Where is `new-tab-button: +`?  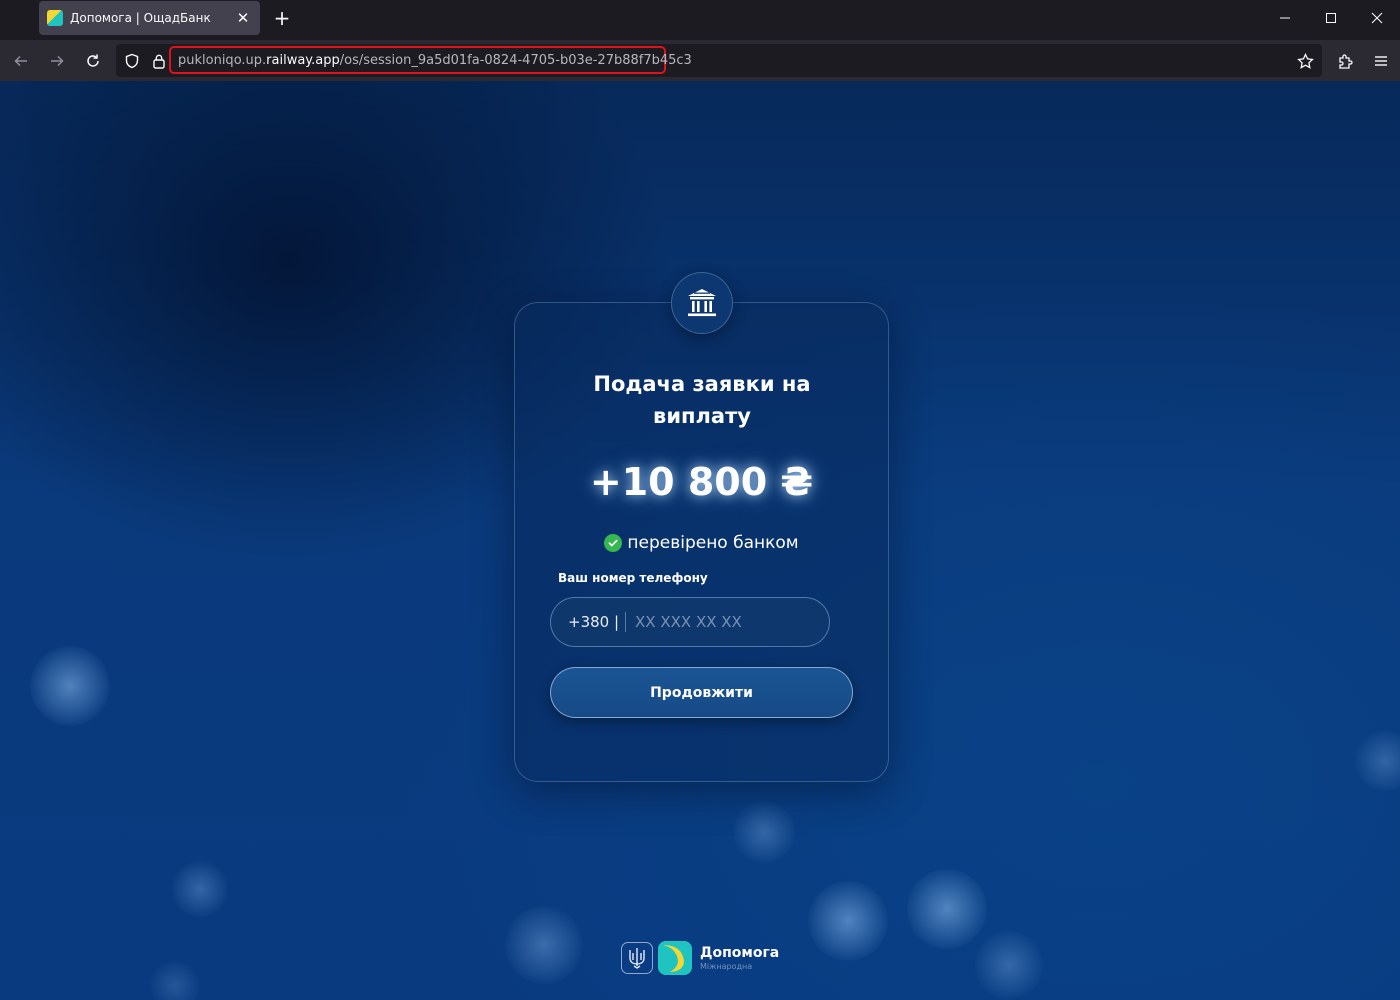
new-tab-button: + is located at coordinates (282, 18).